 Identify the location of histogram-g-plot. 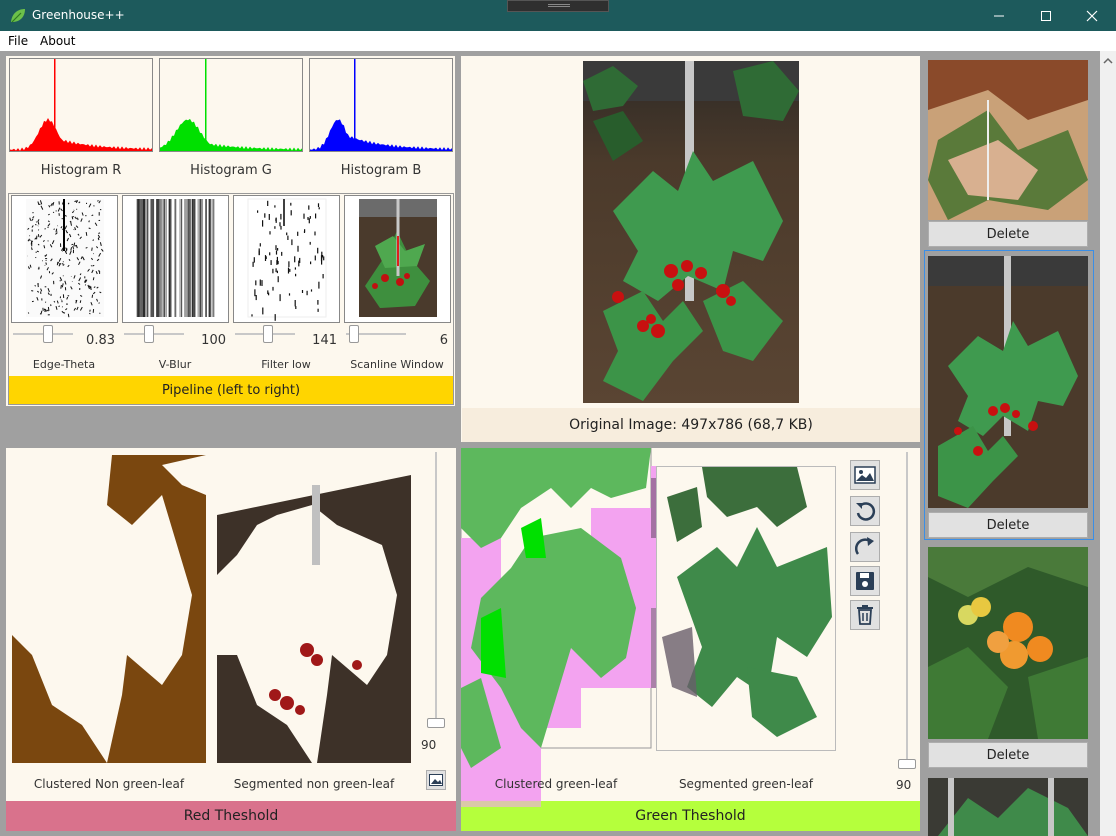
(231, 105).